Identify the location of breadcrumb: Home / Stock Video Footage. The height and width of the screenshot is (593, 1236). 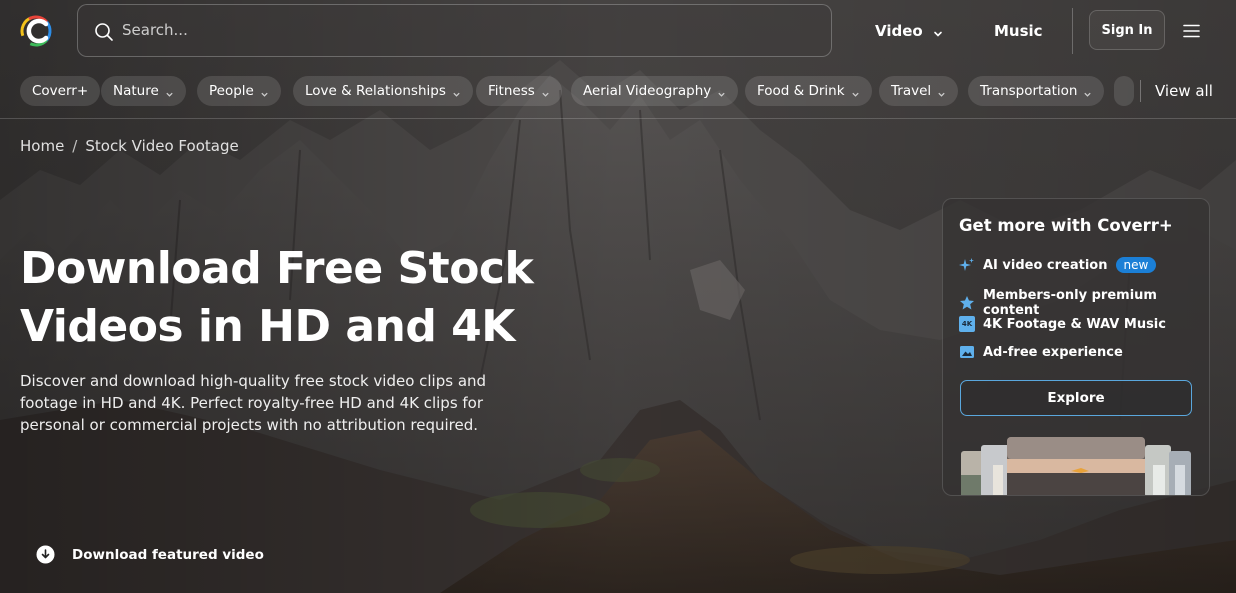
(129, 146).